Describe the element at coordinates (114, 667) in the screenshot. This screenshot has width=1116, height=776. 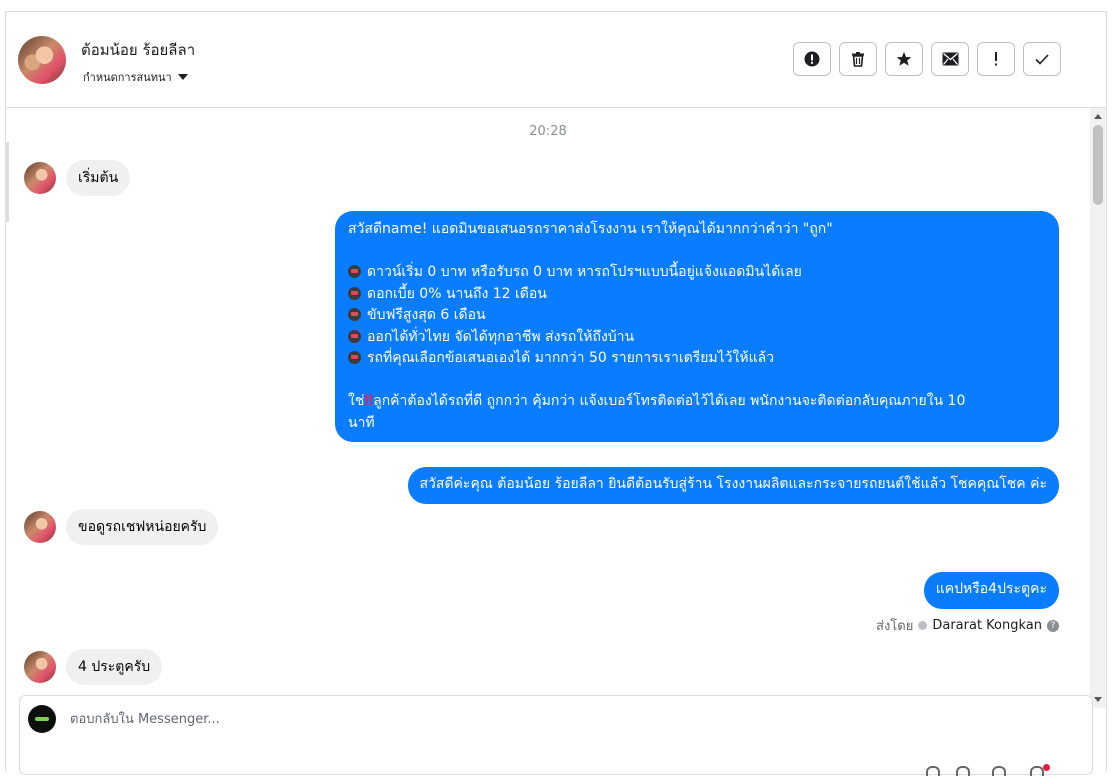
I see `message-bubble: 4 ประตูครับ` at that location.